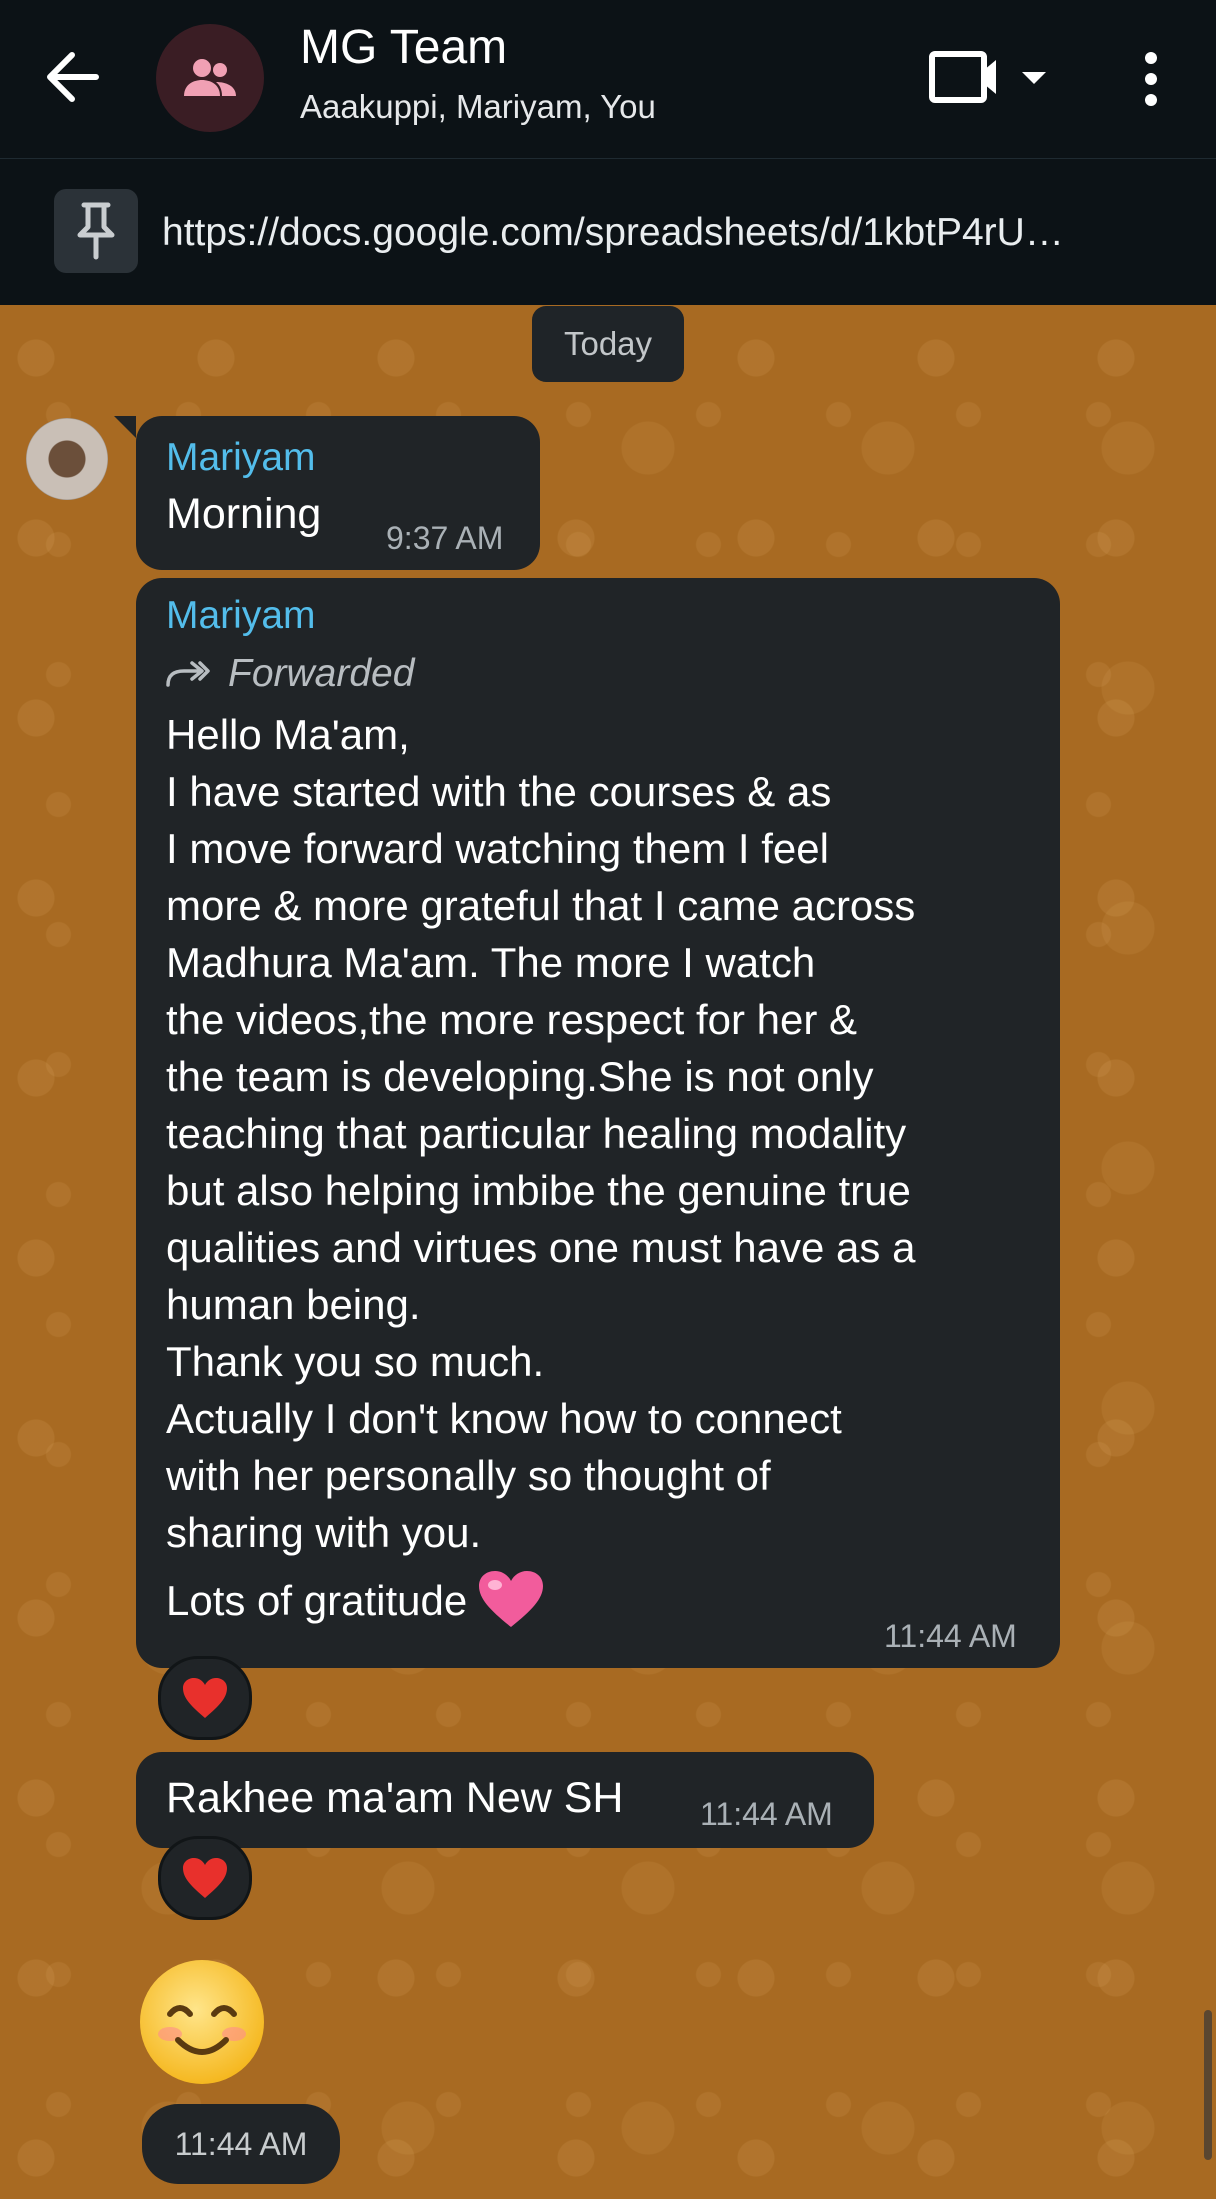  I want to click on back-button, so click(73, 77).